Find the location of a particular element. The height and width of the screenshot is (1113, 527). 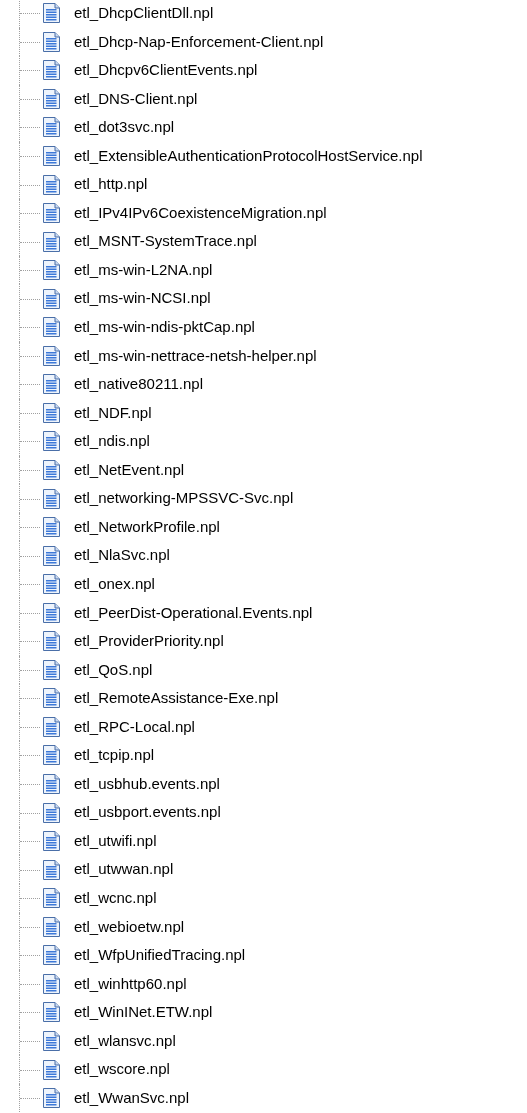

file-name: etl_WinINet.ETW.npl is located at coordinates (143, 1012).